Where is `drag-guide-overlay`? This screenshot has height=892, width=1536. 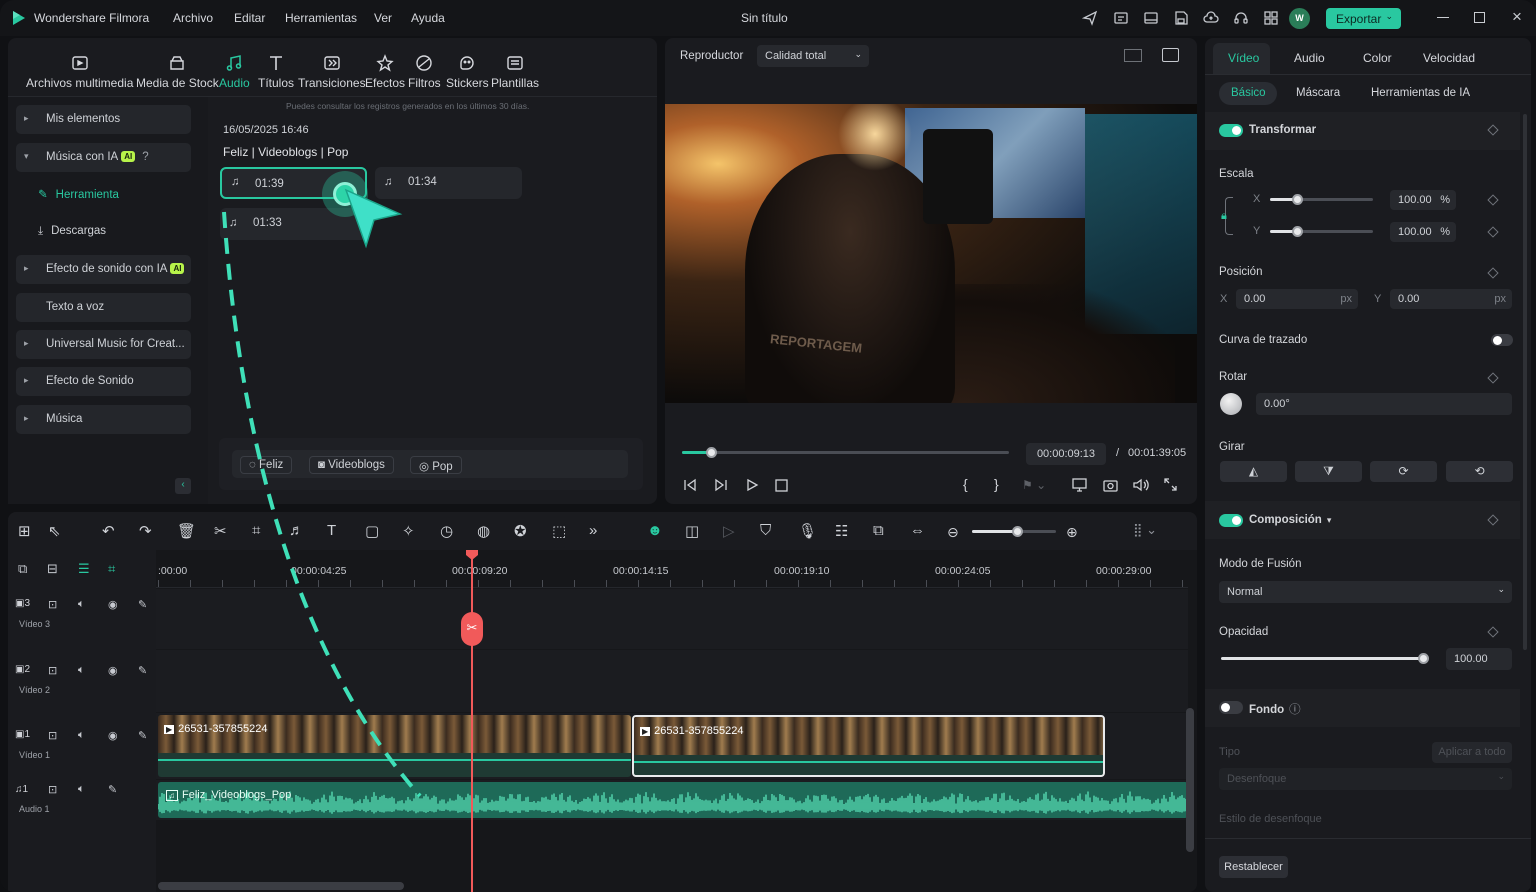 drag-guide-overlay is located at coordinates (322, 504).